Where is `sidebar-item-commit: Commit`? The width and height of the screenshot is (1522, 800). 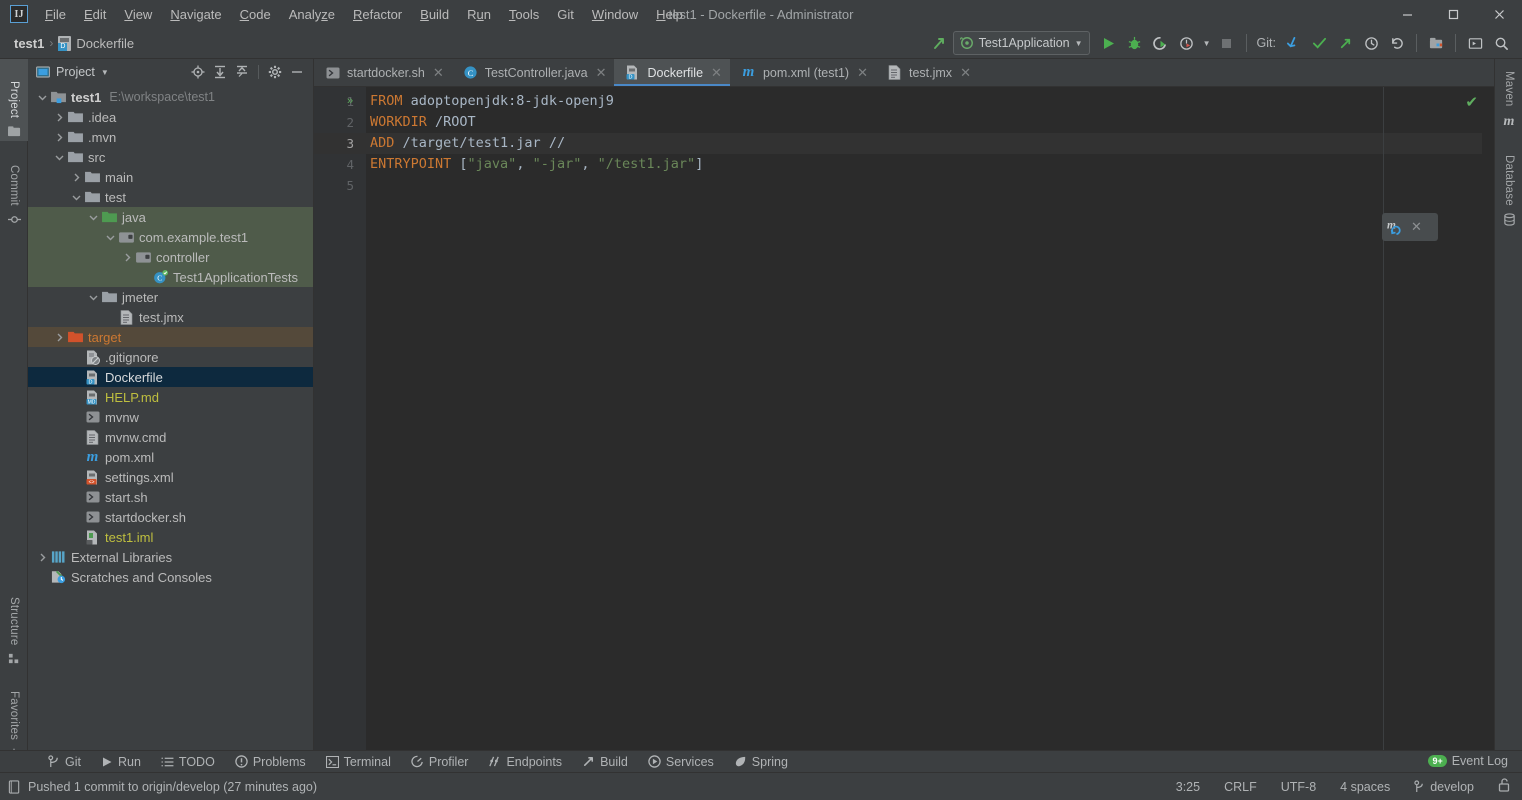
sidebar-item-commit: Commit is located at coordinates (14, 188).